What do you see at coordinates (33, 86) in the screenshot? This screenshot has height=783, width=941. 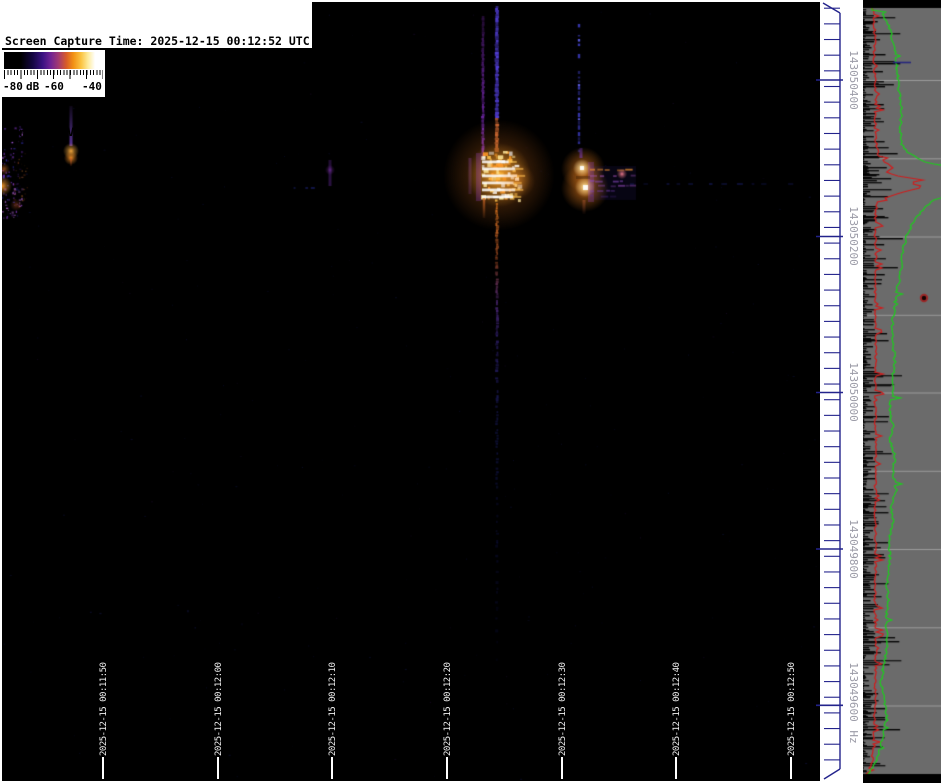 I see `db-tick-label: dB` at bounding box center [33, 86].